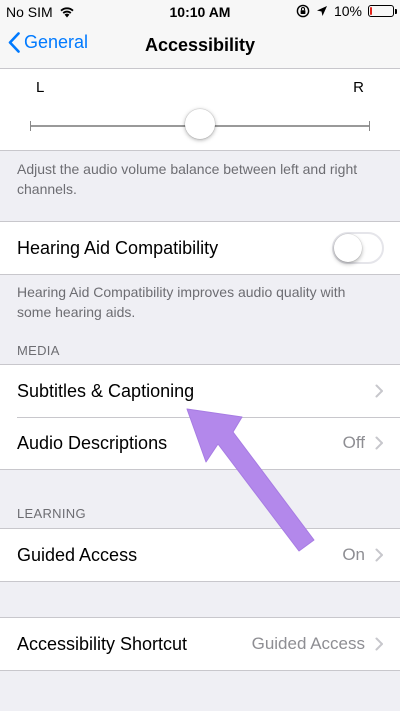  I want to click on audio-descriptions-label: Audio Descriptions, so click(92, 442).